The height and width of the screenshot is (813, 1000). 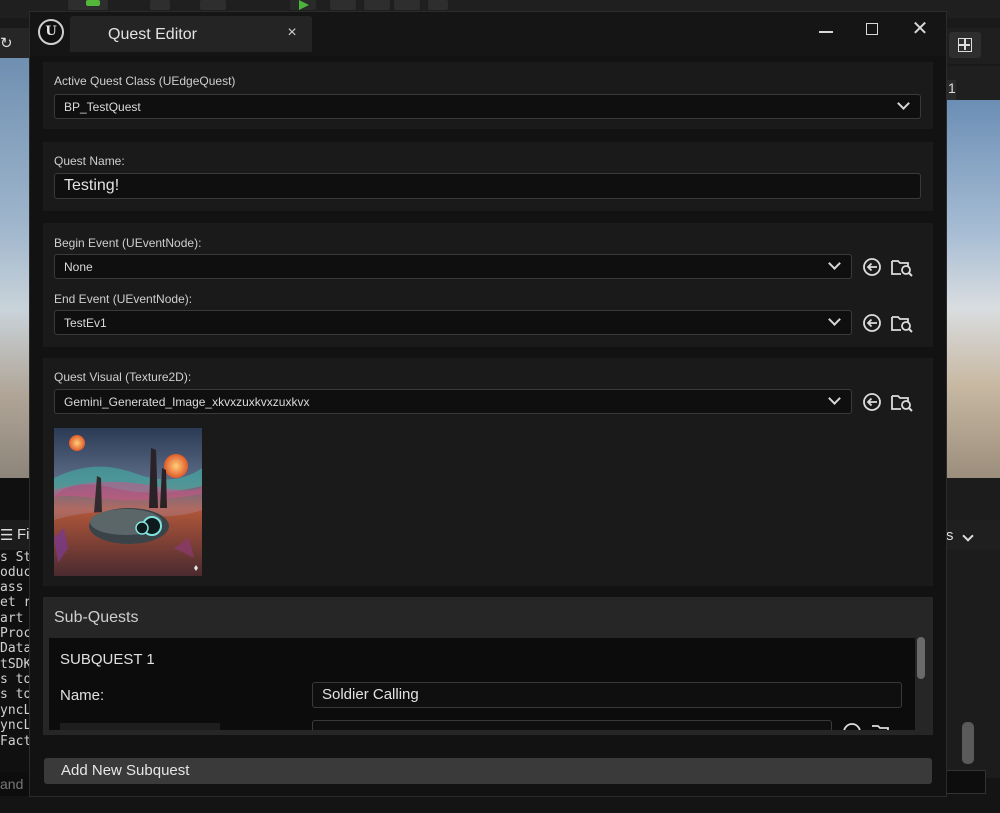 What do you see at coordinates (377, 5) in the screenshot?
I see `stop-button` at bounding box center [377, 5].